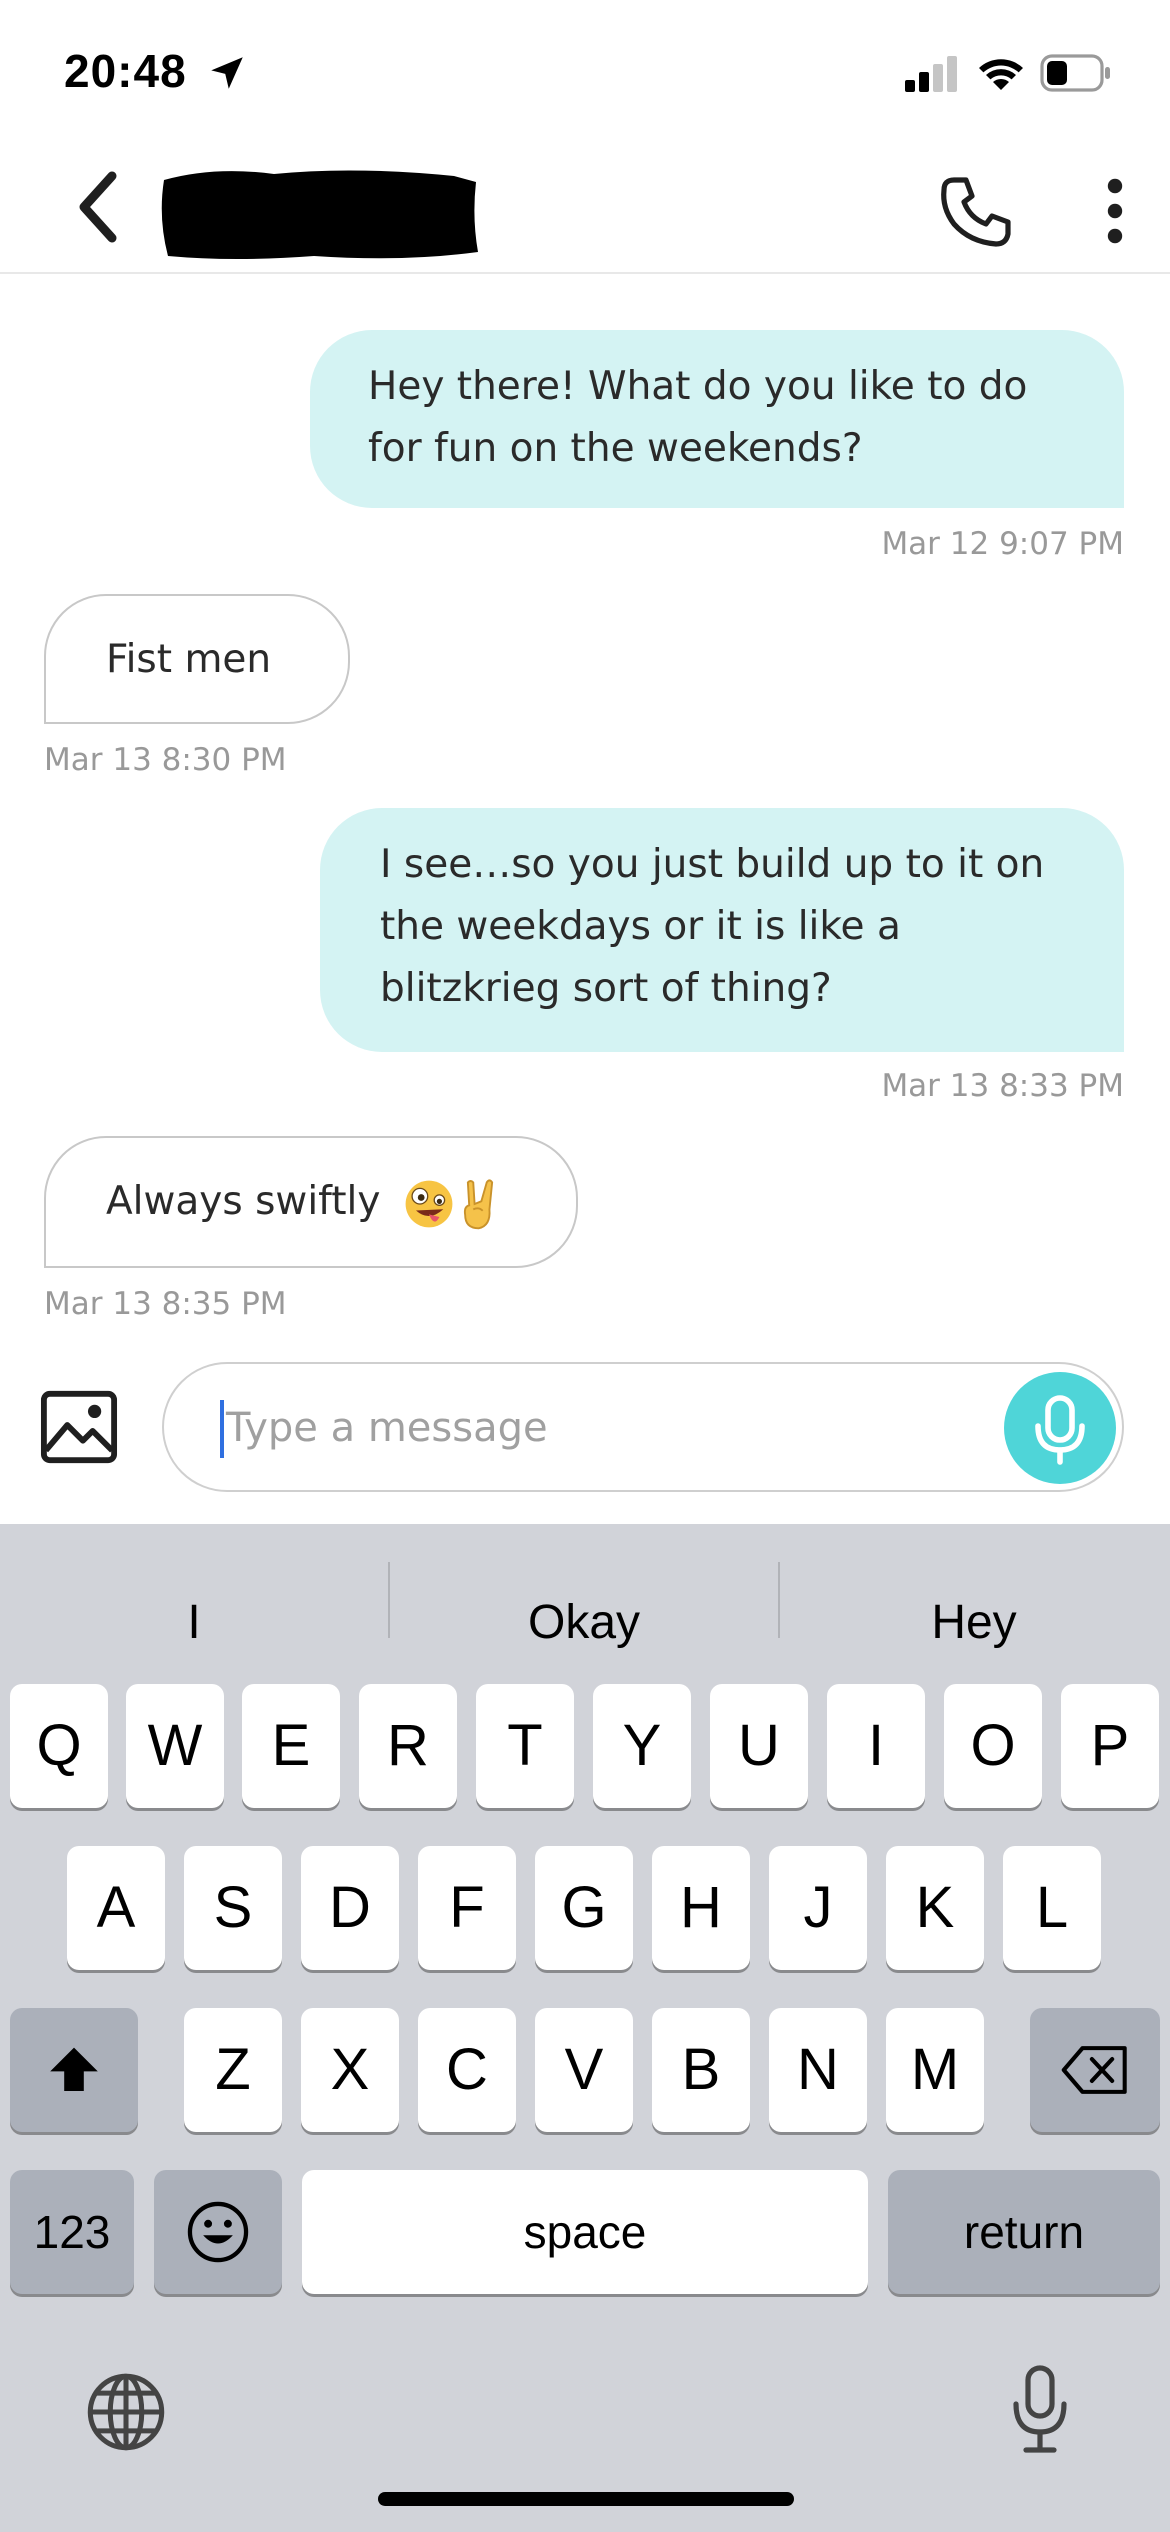 Image resolution: width=1170 pixels, height=2532 pixels. I want to click on key-t: T, so click(525, 1746).